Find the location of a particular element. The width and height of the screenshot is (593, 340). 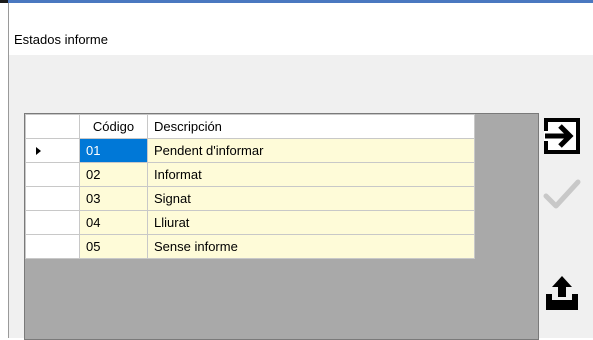

column-header-codigo: Código is located at coordinates (113, 126).